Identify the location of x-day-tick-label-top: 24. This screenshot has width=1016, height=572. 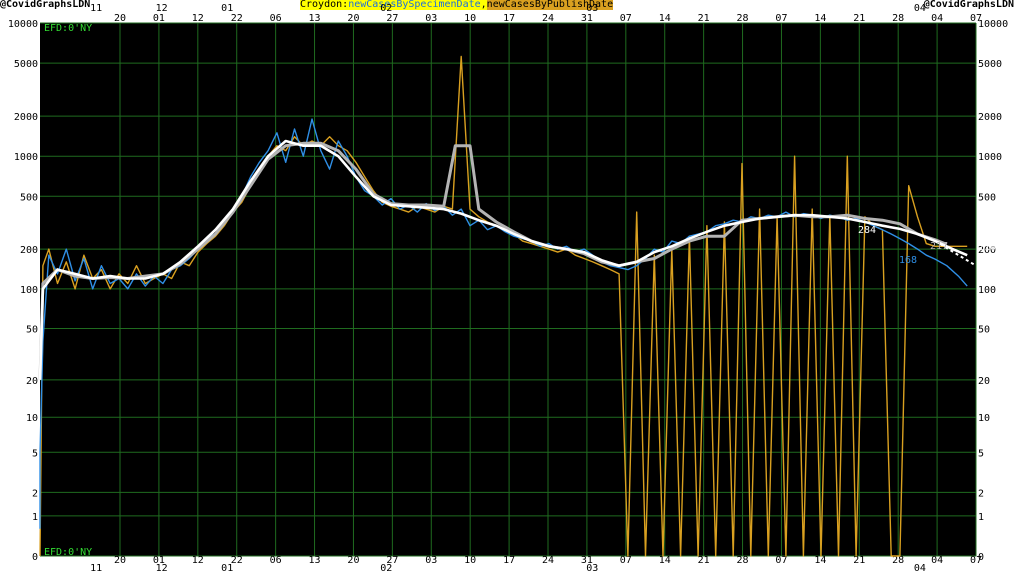
(548, 18).